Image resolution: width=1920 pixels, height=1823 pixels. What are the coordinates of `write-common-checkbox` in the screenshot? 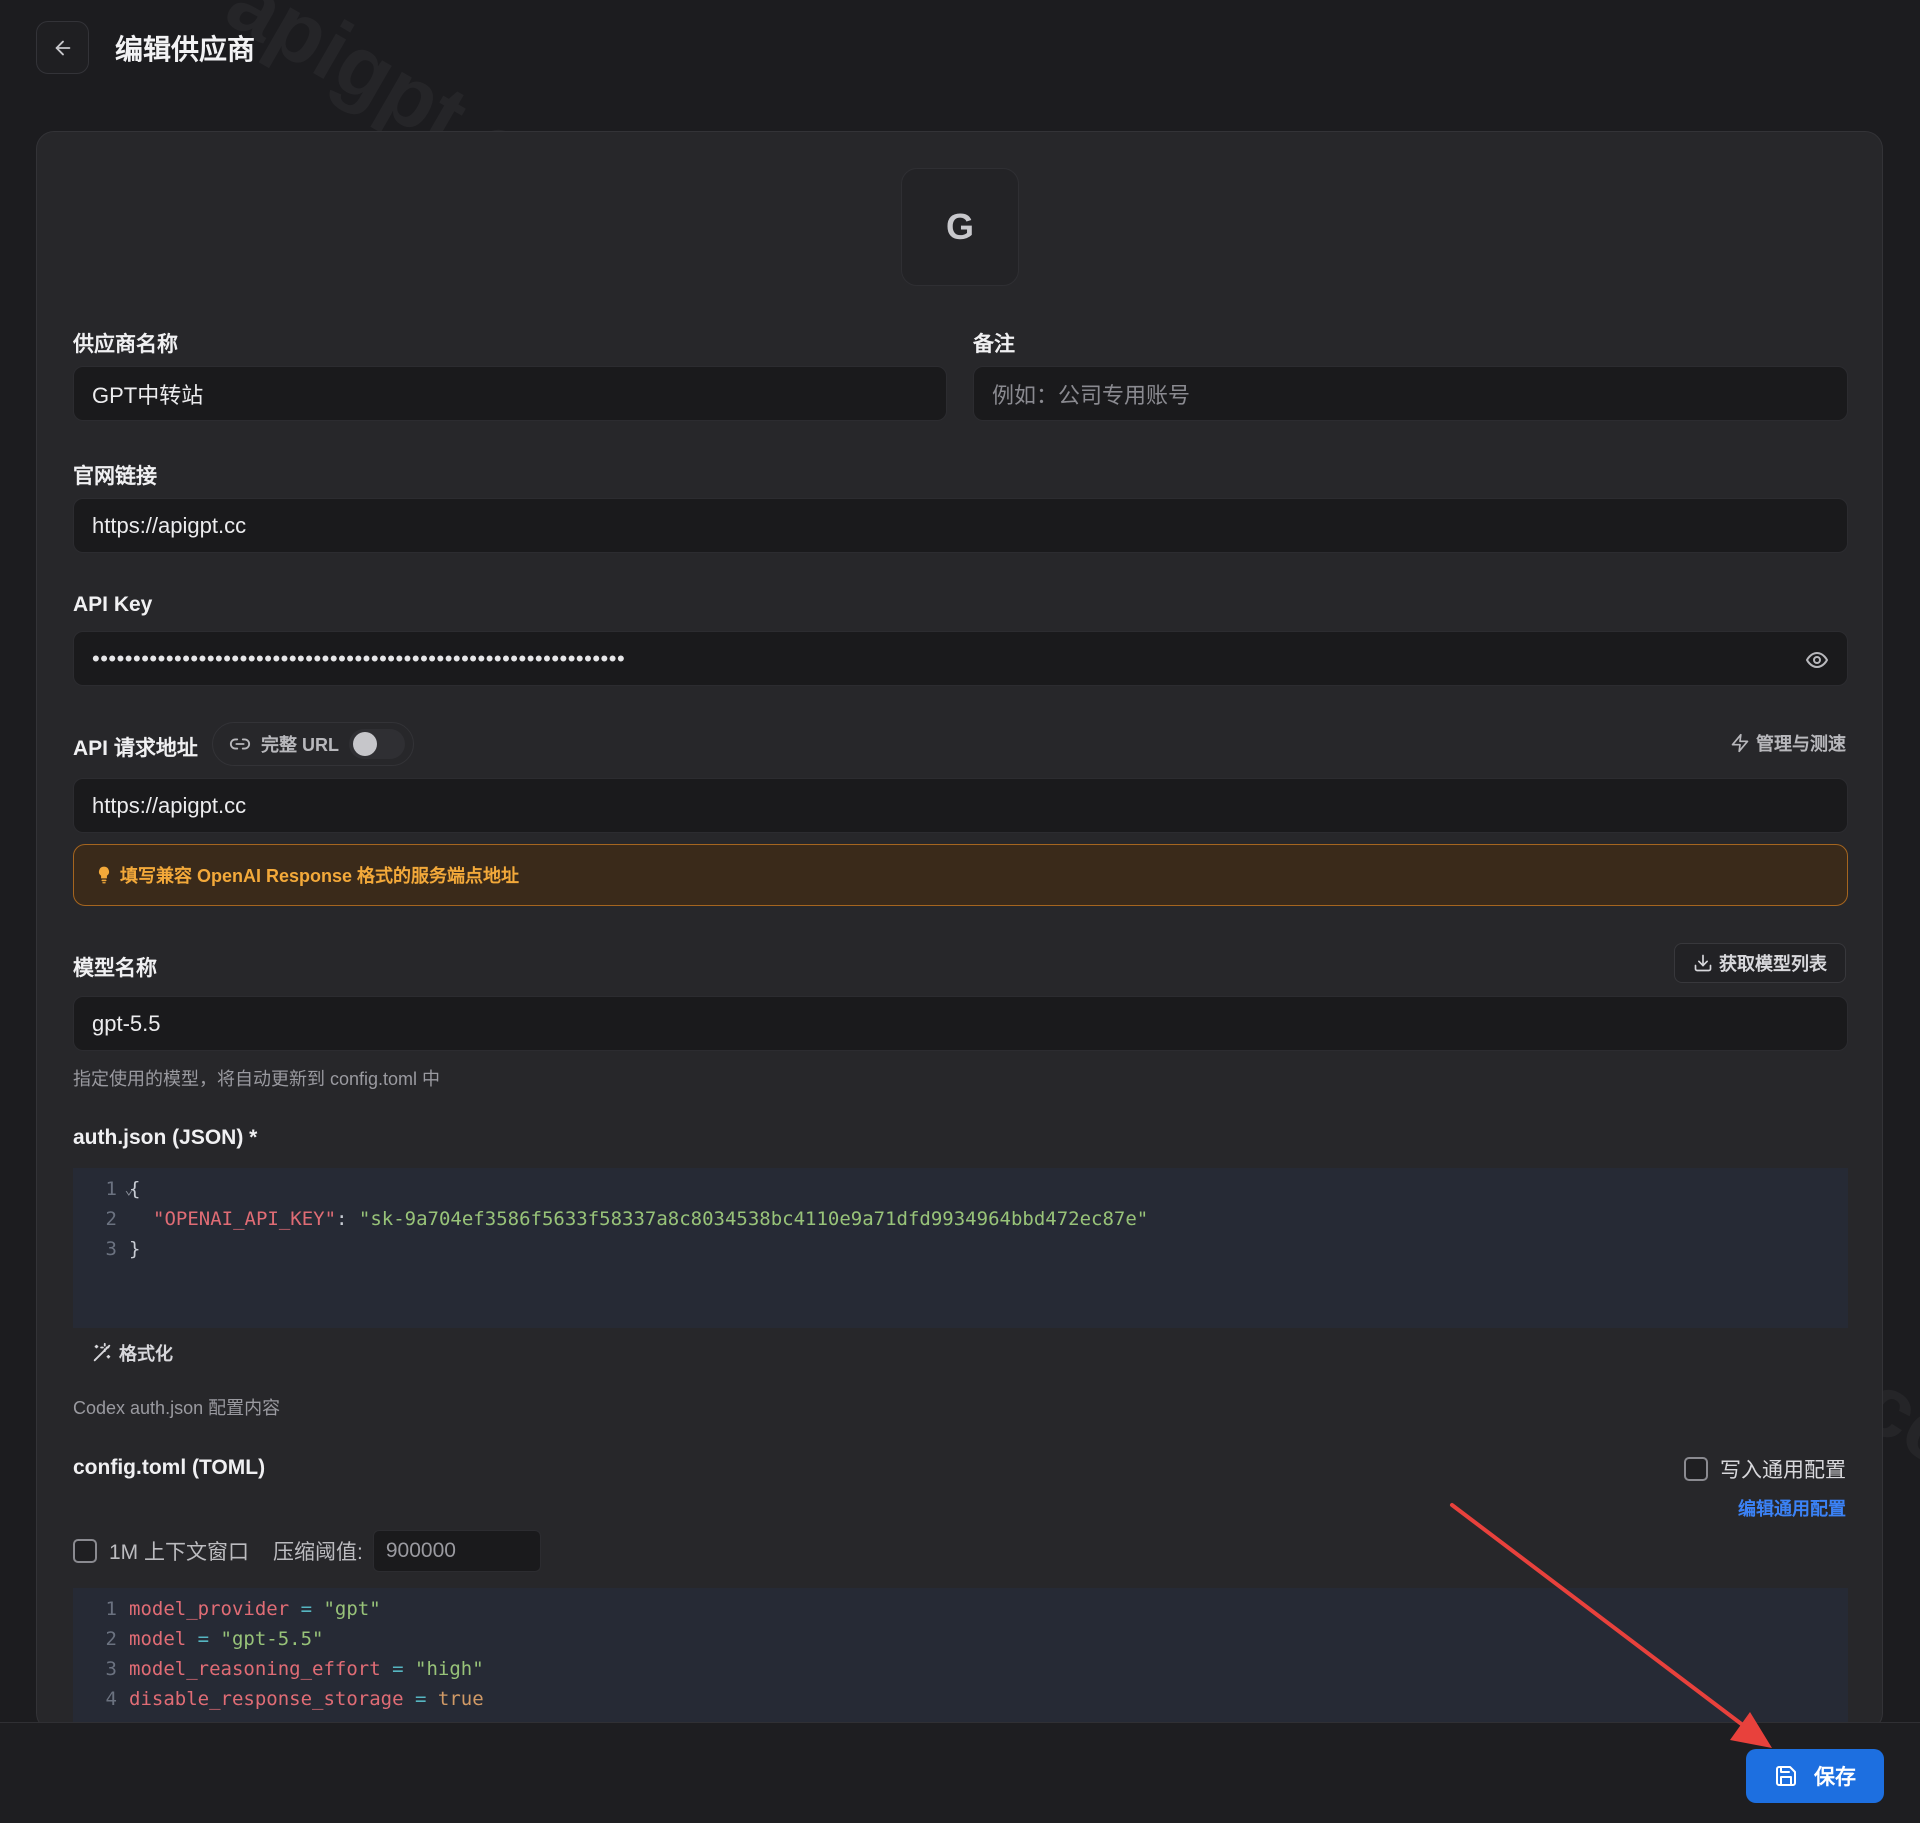 It's located at (1696, 1469).